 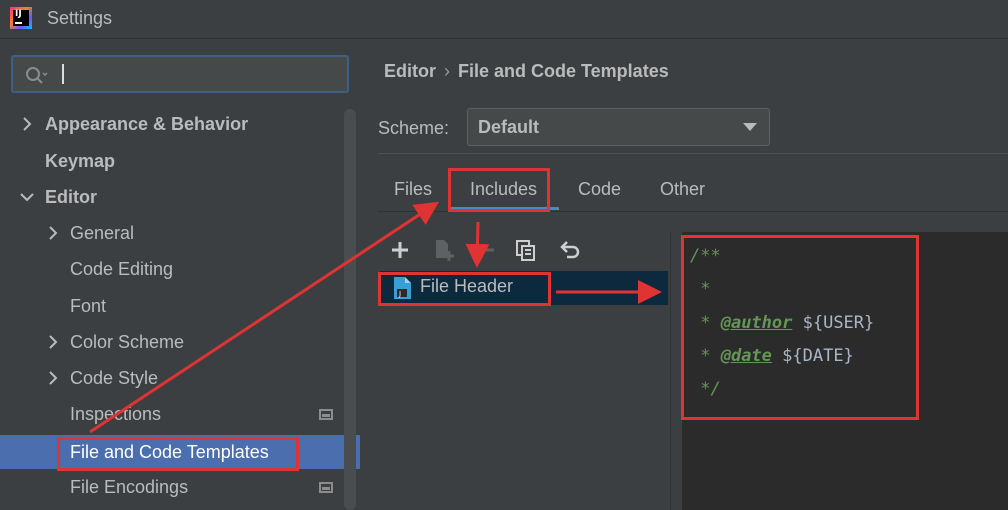 What do you see at coordinates (599, 189) in the screenshot?
I see `tab-code: Code` at bounding box center [599, 189].